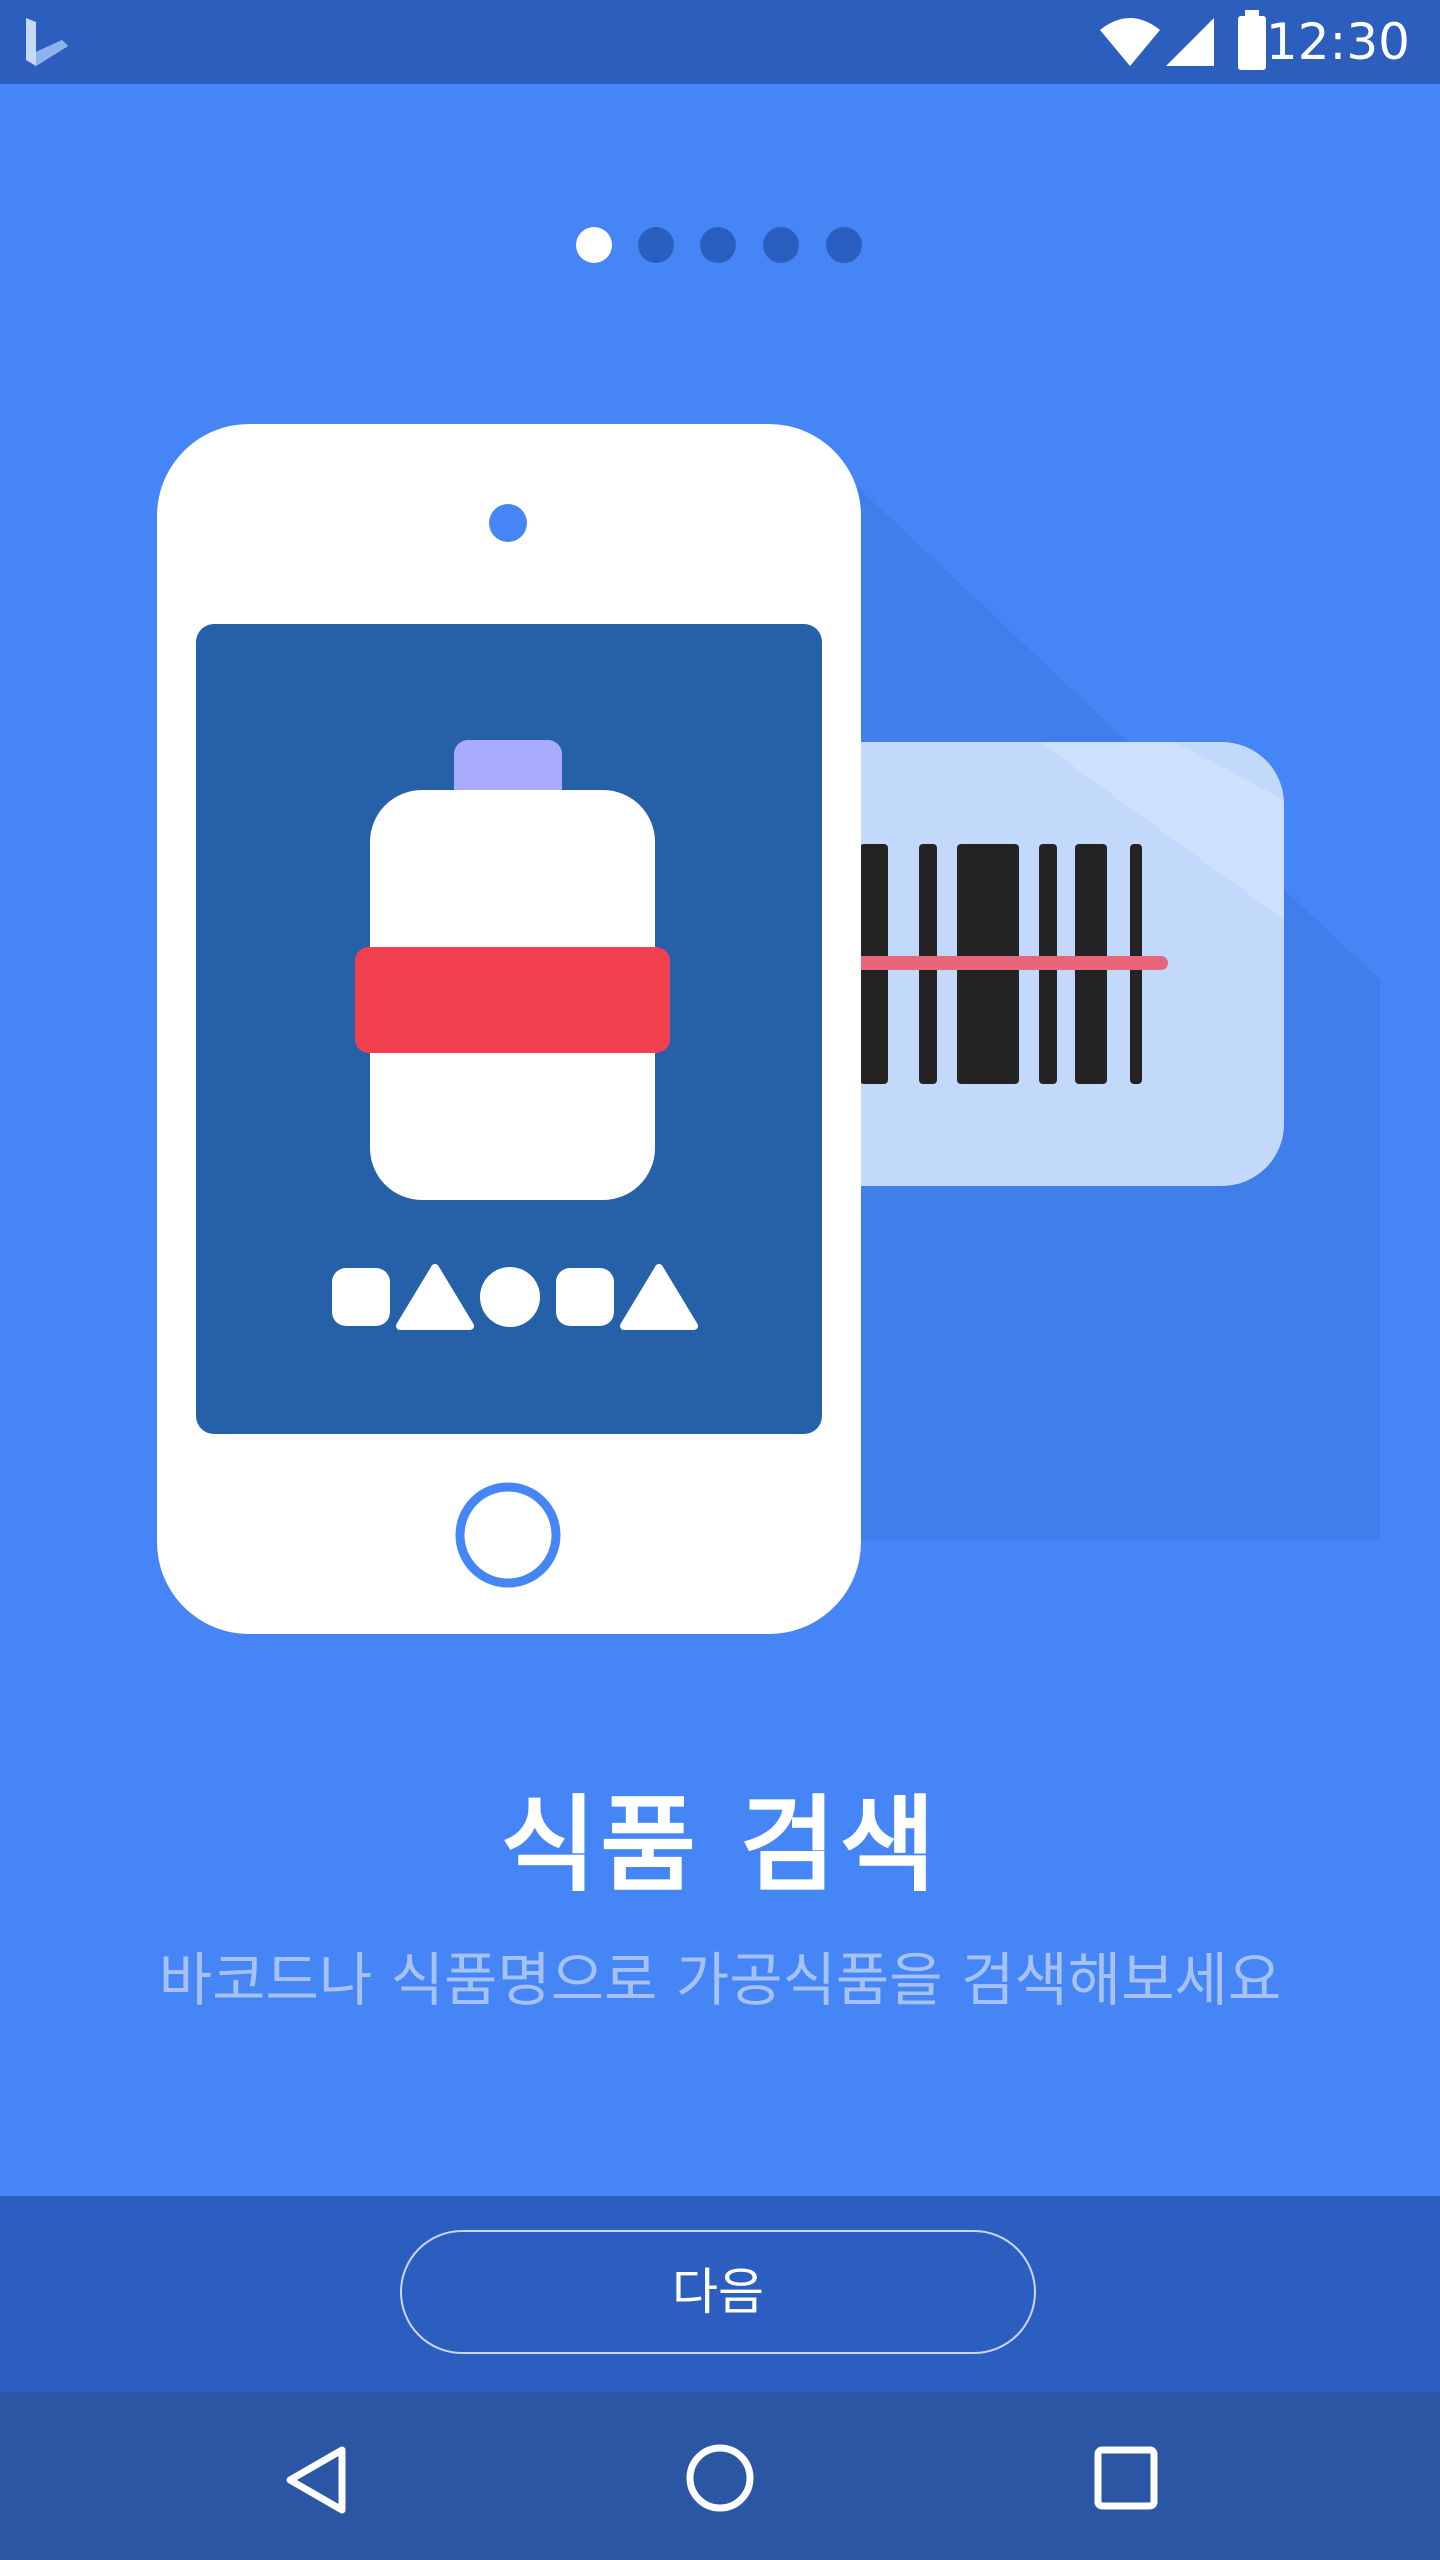 The width and height of the screenshot is (1440, 2560). Describe the element at coordinates (508, 523) in the screenshot. I see `phone-camera` at that location.